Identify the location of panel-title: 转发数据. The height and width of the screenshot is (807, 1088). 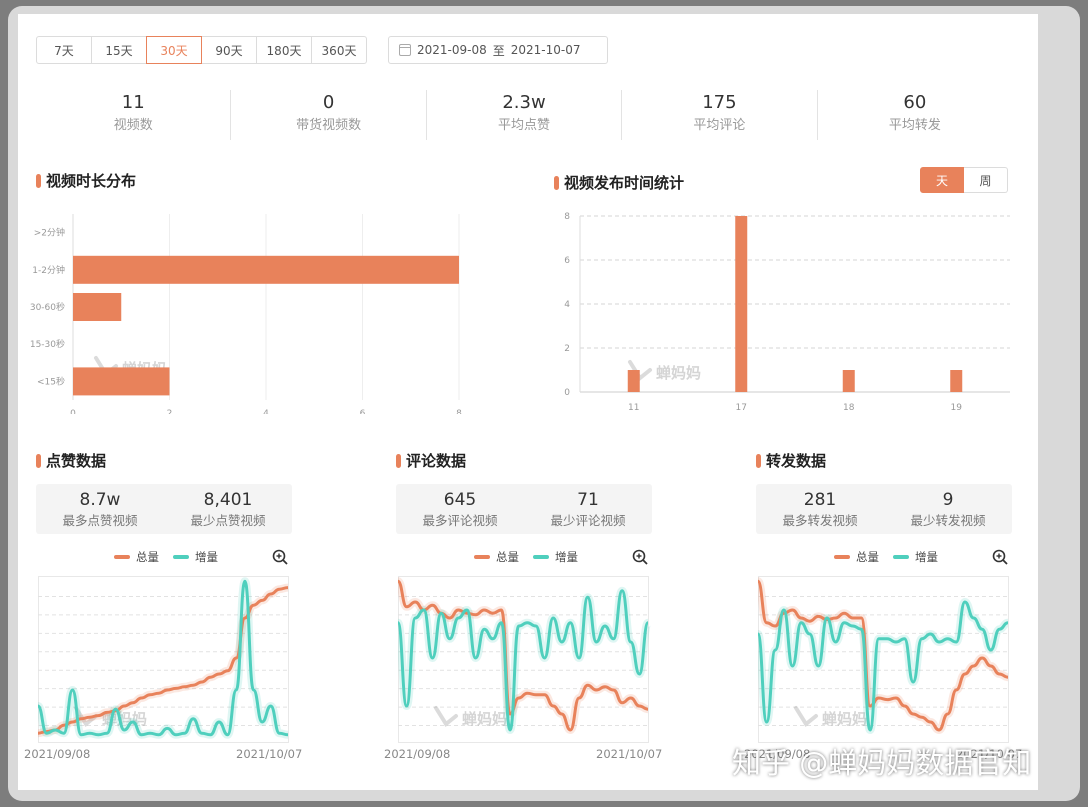
(791, 460).